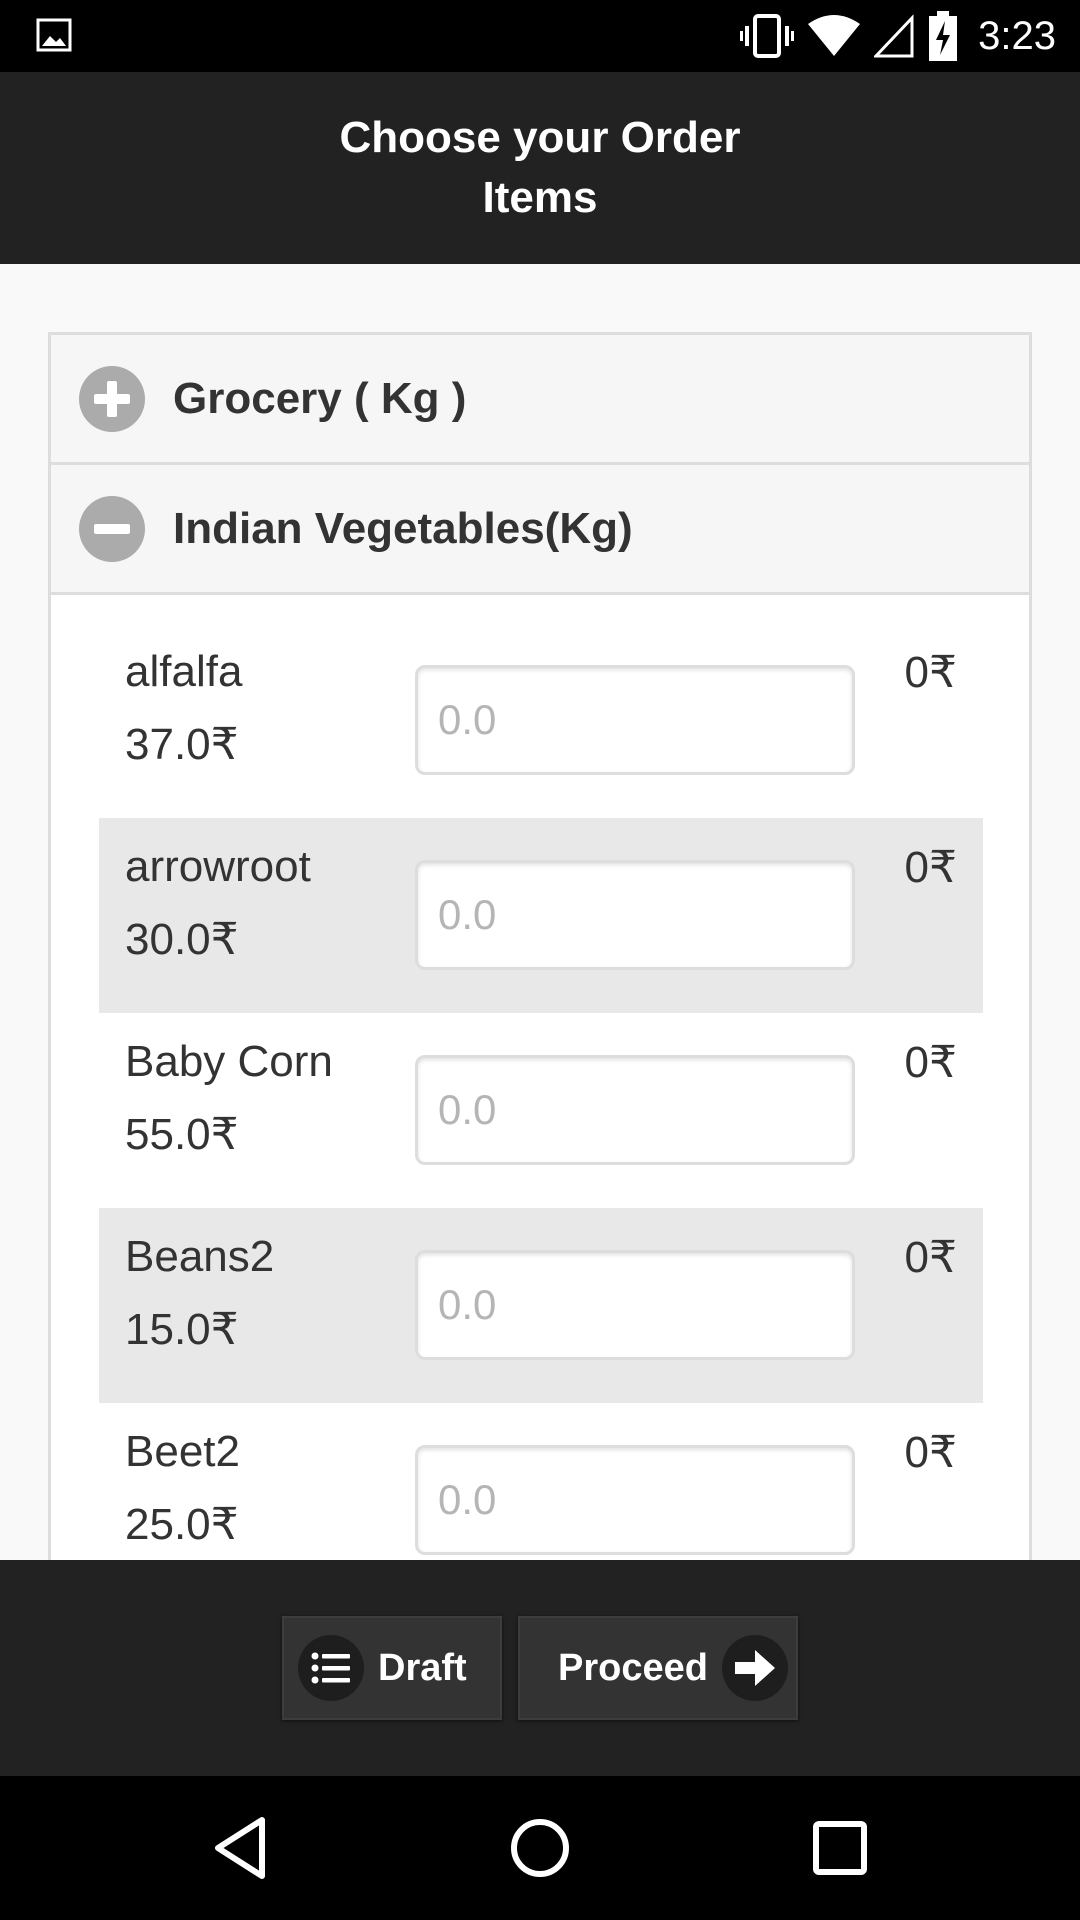 The image size is (1080, 1920). Describe the element at coordinates (54, 35) in the screenshot. I see `image-icon` at that location.